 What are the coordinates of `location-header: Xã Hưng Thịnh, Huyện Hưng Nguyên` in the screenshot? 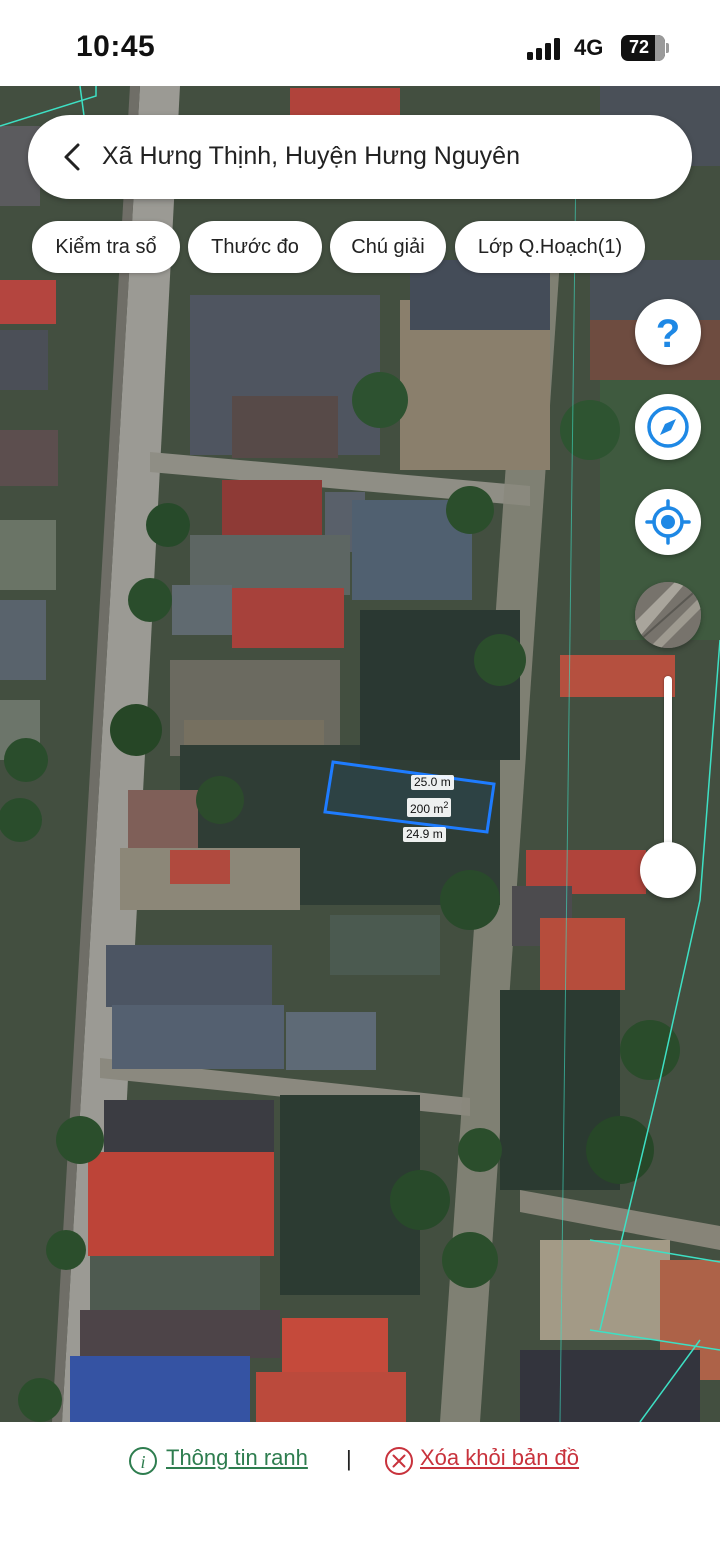 It's located at (360, 157).